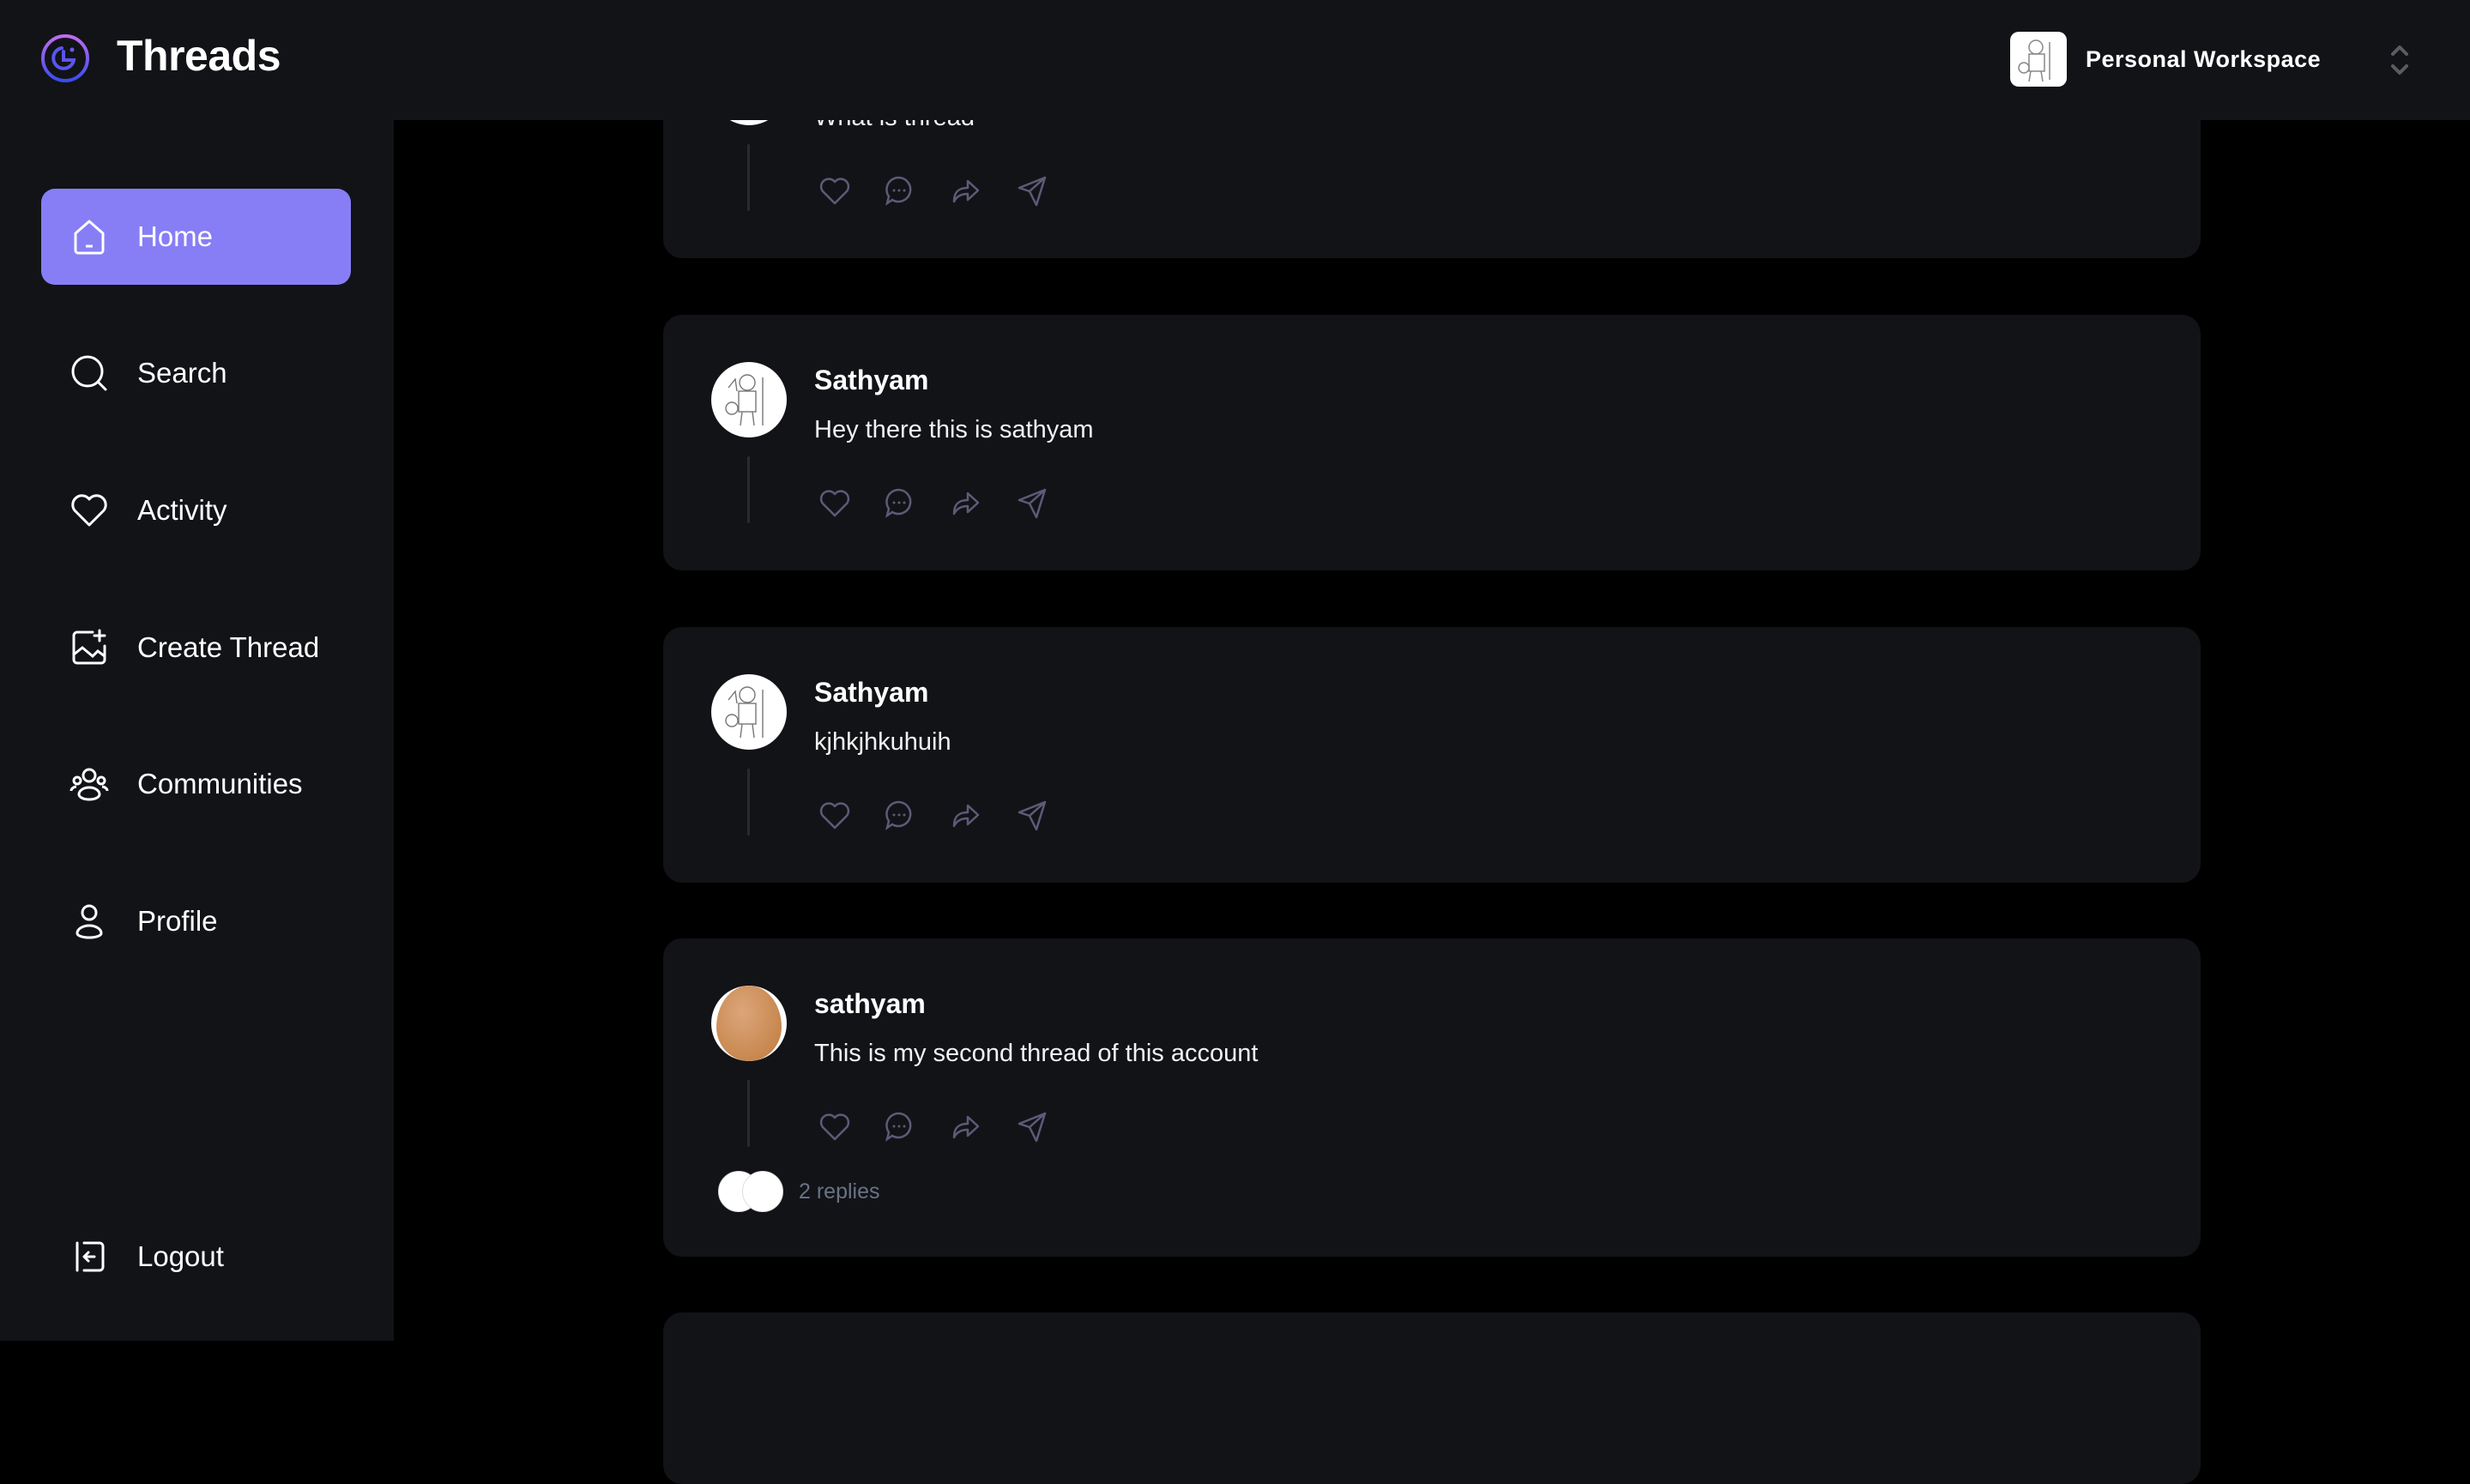 Image resolution: width=2470 pixels, height=1484 pixels. I want to click on replies-link: 2 replies, so click(799, 1191).